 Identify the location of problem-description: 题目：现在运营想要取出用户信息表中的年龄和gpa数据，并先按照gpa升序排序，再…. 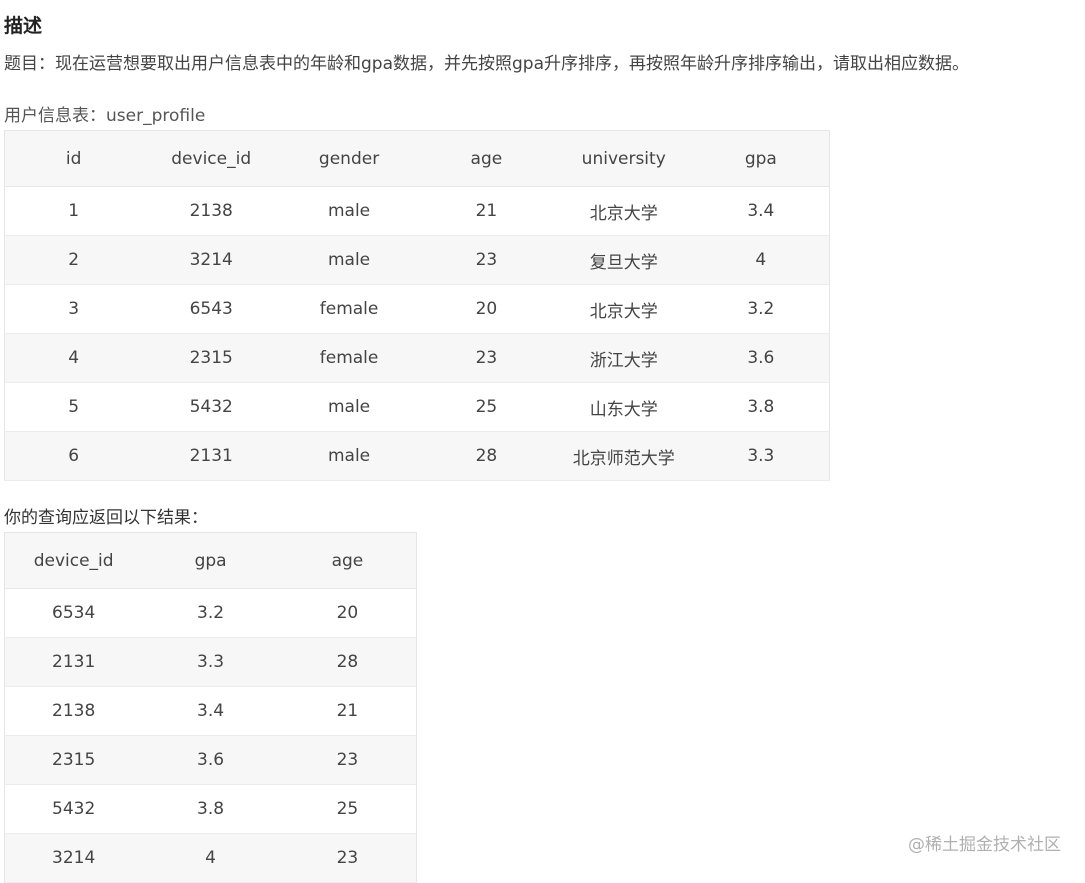
(486, 64).